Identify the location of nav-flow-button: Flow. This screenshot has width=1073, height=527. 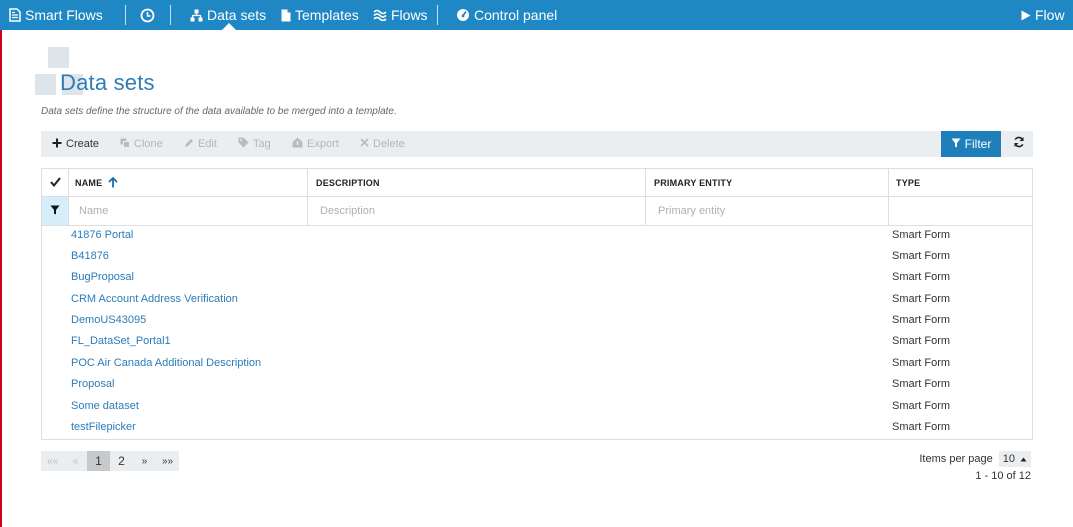
(1043, 15).